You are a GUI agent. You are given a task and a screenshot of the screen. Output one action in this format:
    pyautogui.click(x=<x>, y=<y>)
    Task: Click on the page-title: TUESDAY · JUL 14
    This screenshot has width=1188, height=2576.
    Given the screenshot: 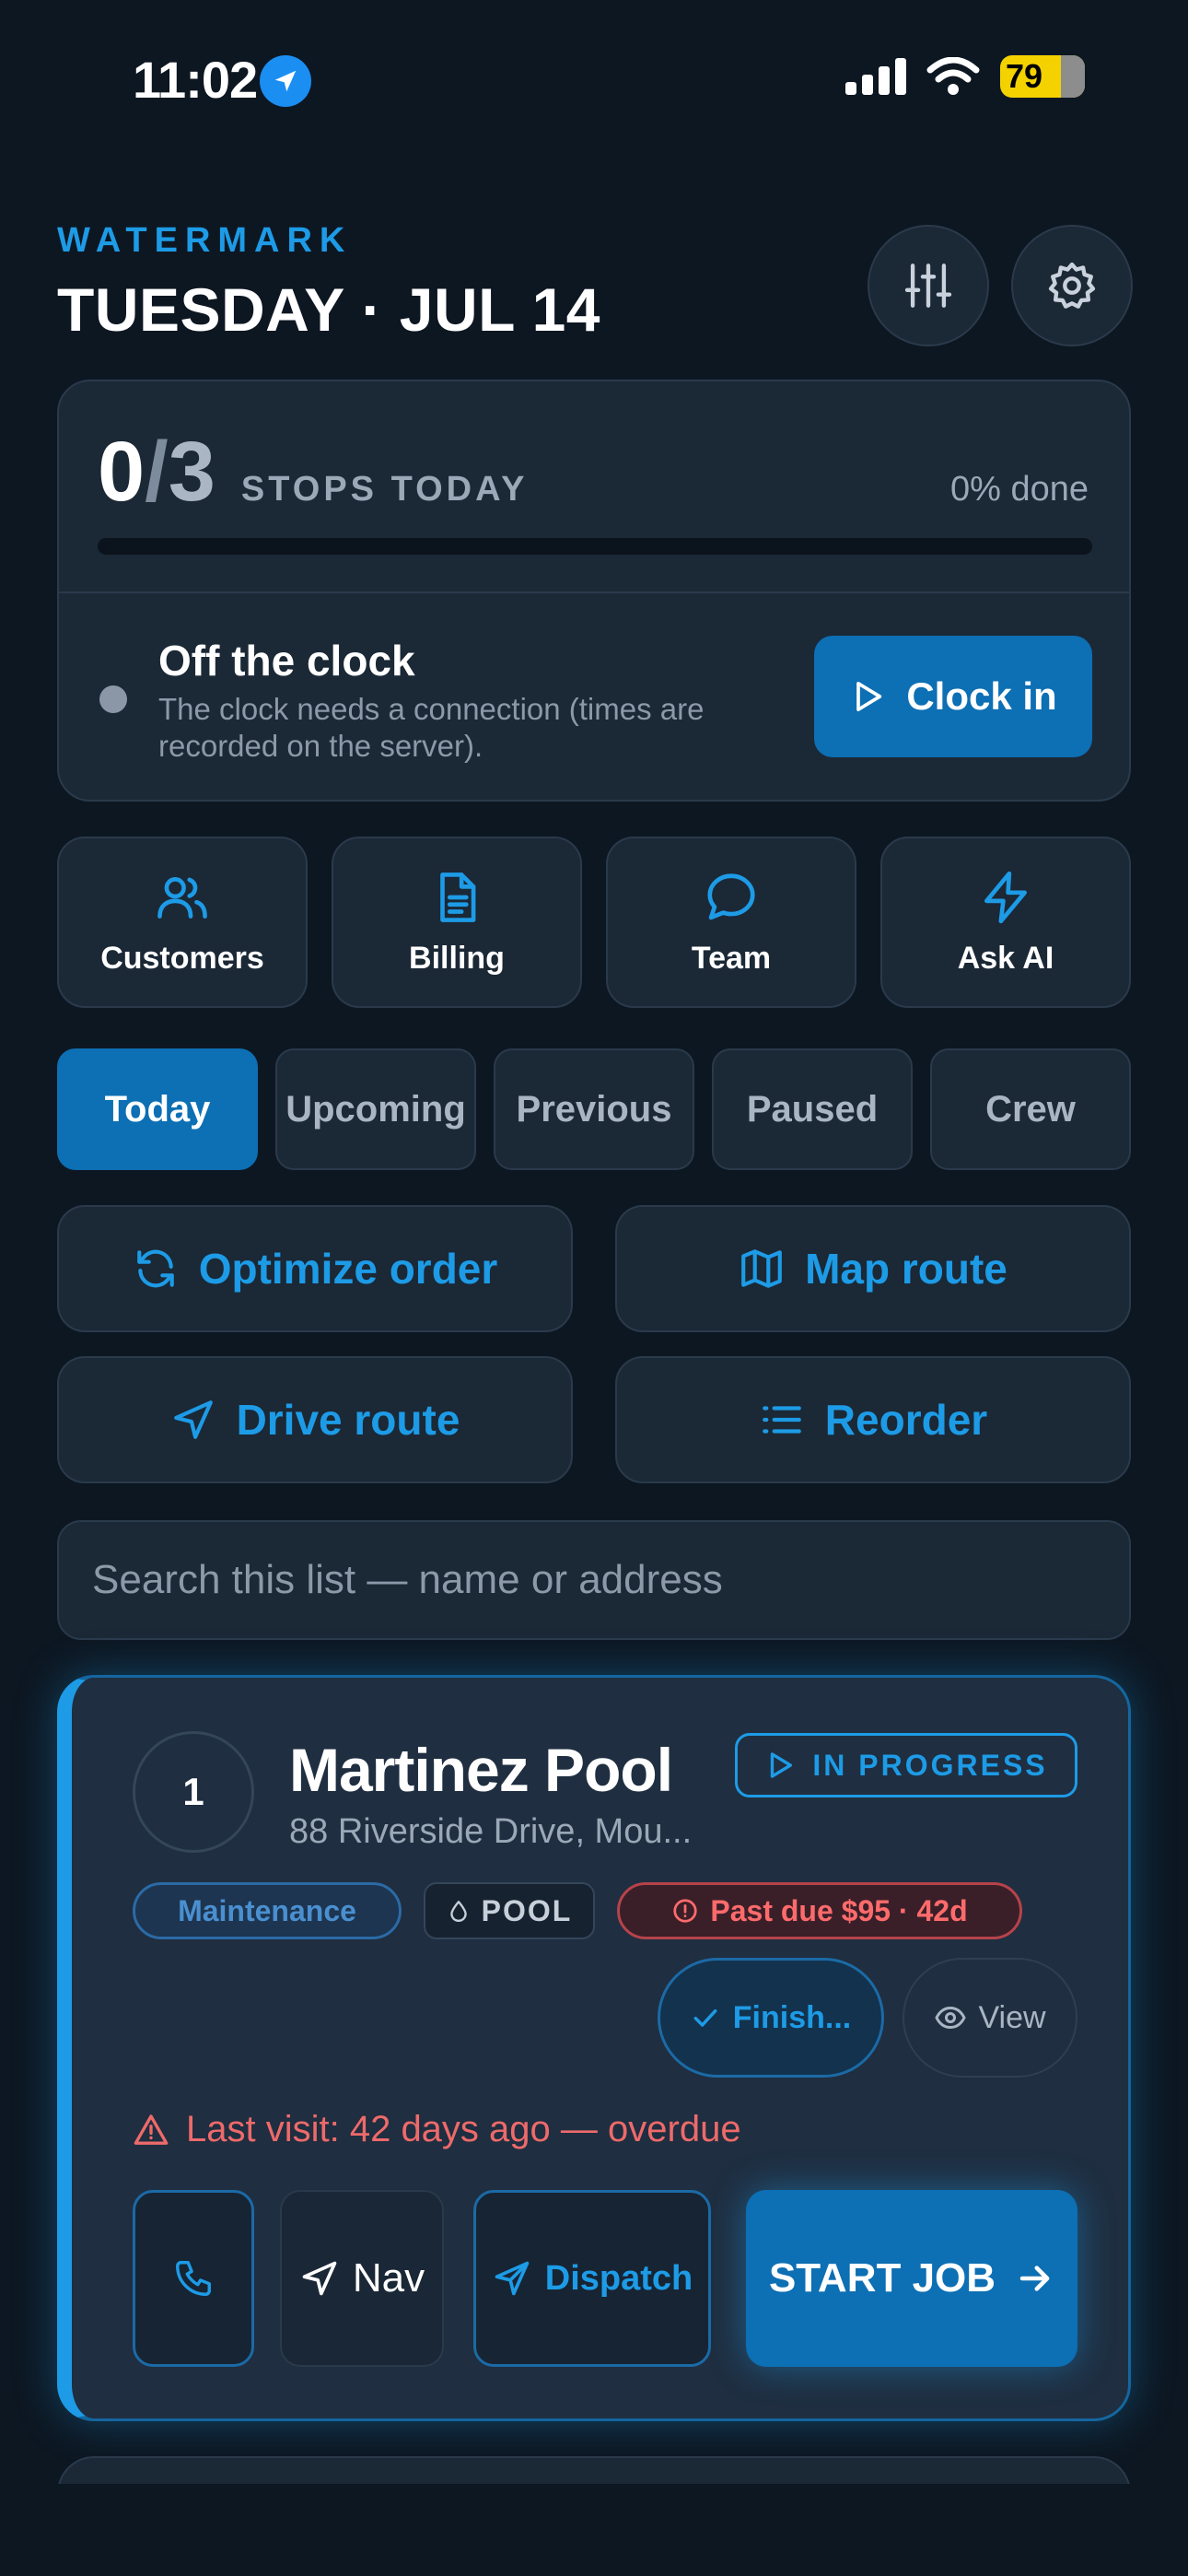 What is the action you would take?
    pyautogui.click(x=329, y=309)
    